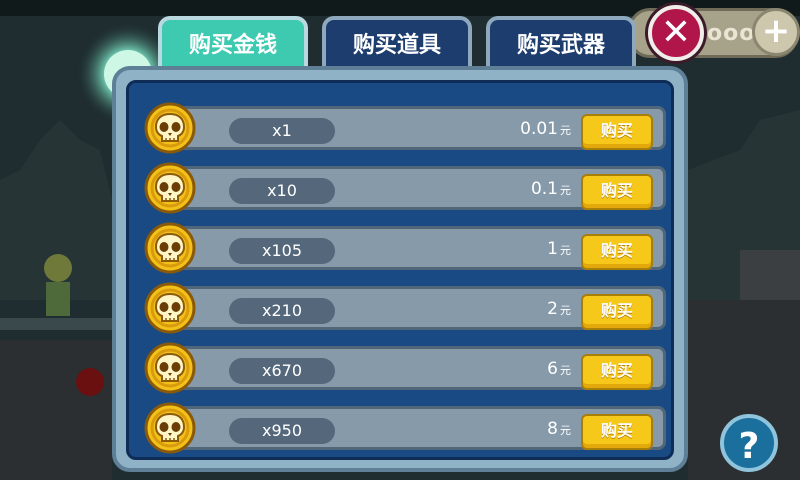 The image size is (800, 480). I want to click on shop-item-row: x210 2 元购买, so click(405, 308).